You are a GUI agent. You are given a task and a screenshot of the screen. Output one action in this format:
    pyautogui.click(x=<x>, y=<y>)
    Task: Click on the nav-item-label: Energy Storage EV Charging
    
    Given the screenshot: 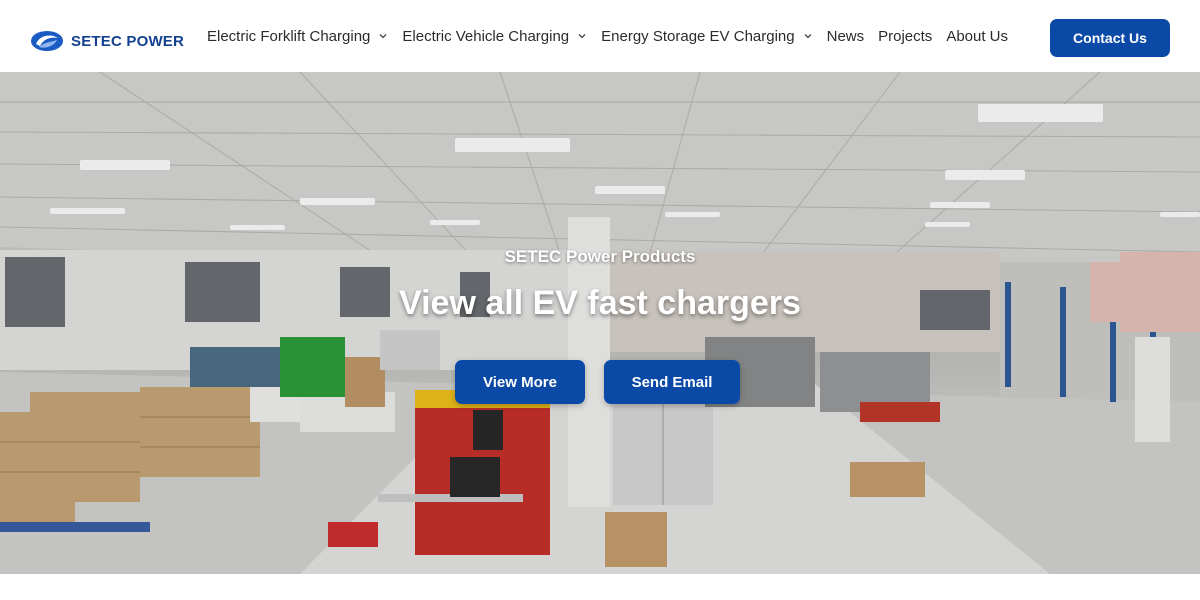 What is the action you would take?
    pyautogui.click(x=698, y=36)
    